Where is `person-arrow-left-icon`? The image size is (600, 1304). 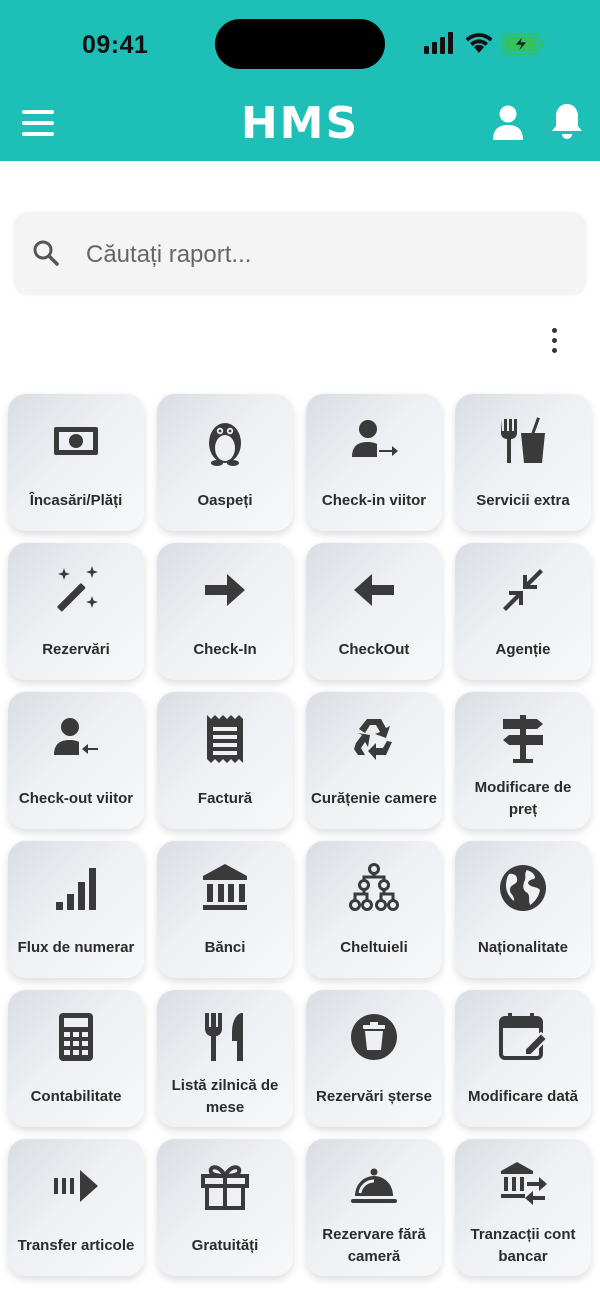 person-arrow-left-icon is located at coordinates (76, 739).